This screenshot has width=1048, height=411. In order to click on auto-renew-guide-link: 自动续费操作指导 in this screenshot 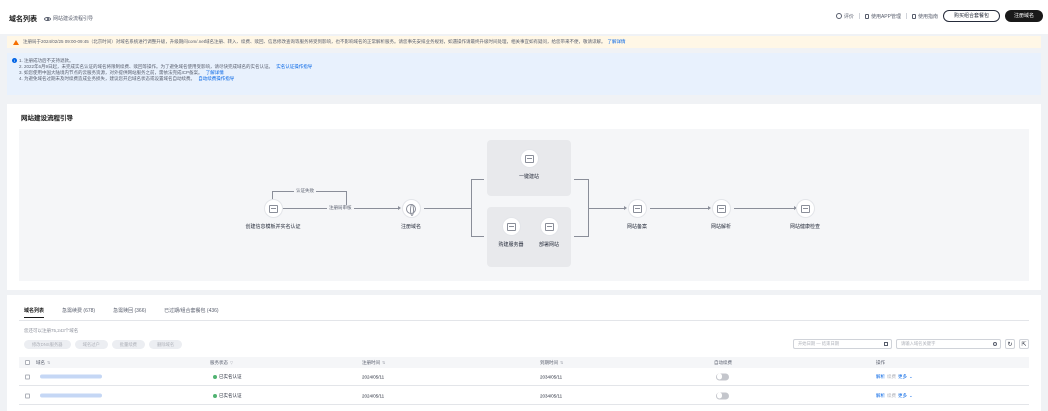, I will do `click(216, 78)`.